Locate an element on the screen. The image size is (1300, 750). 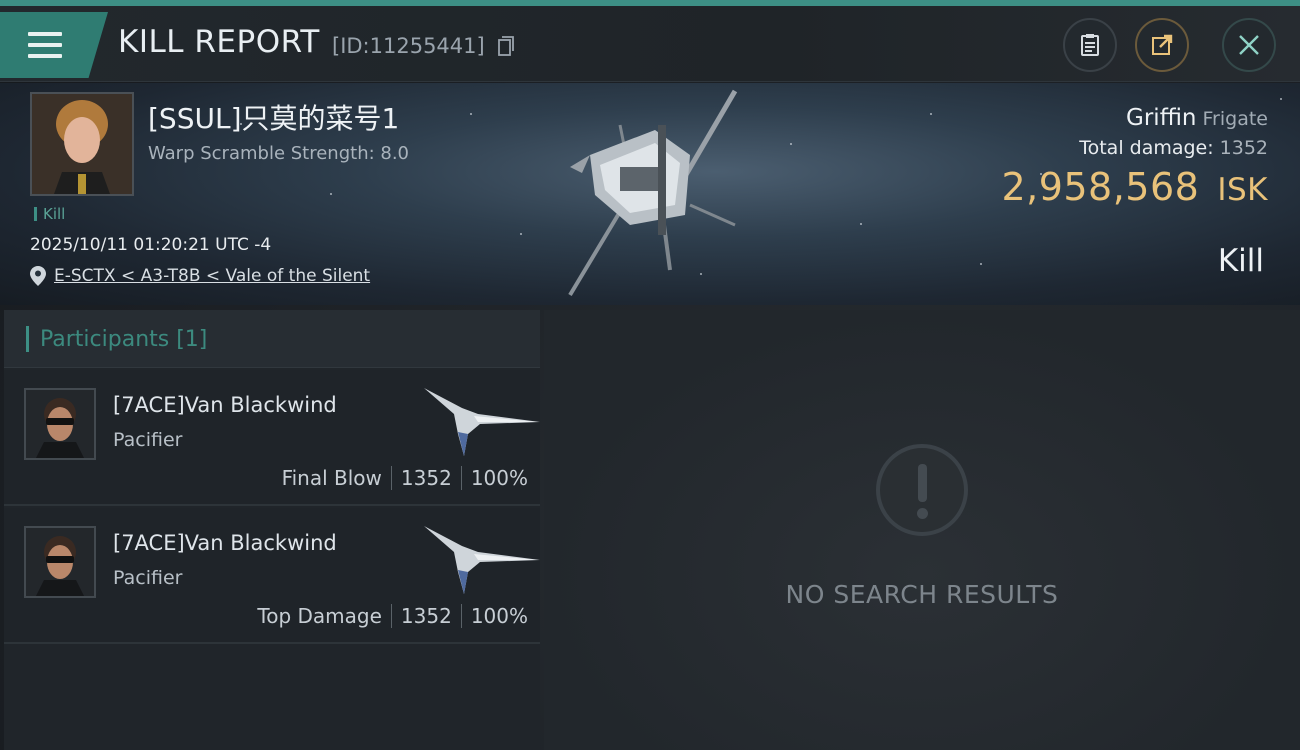
location-link: E-SCTX < A3-T8B < Vale of the Silent is located at coordinates (200, 276).